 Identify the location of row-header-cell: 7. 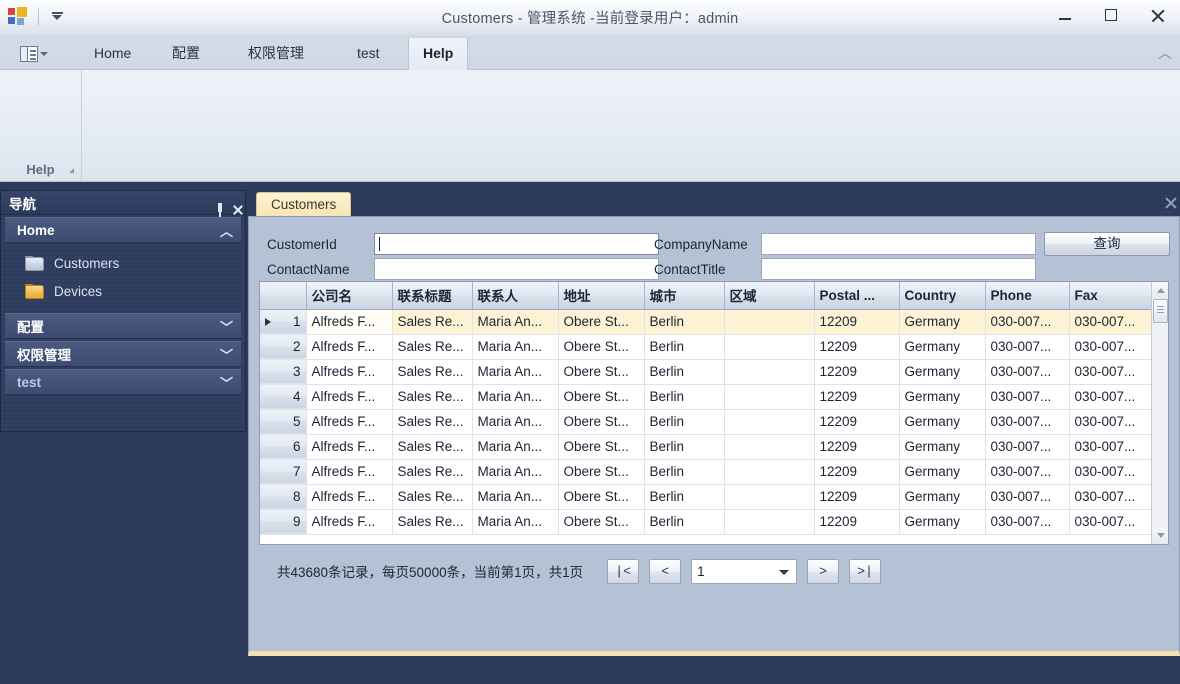
(283, 472).